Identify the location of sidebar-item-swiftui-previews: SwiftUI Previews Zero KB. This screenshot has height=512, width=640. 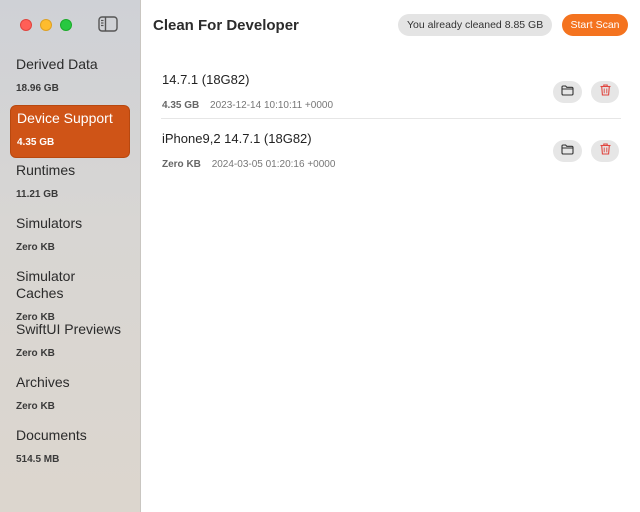
(70, 343).